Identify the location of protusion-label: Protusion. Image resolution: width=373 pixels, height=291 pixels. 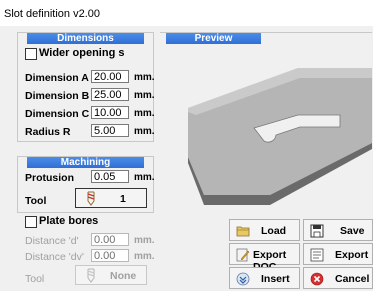
(49, 178).